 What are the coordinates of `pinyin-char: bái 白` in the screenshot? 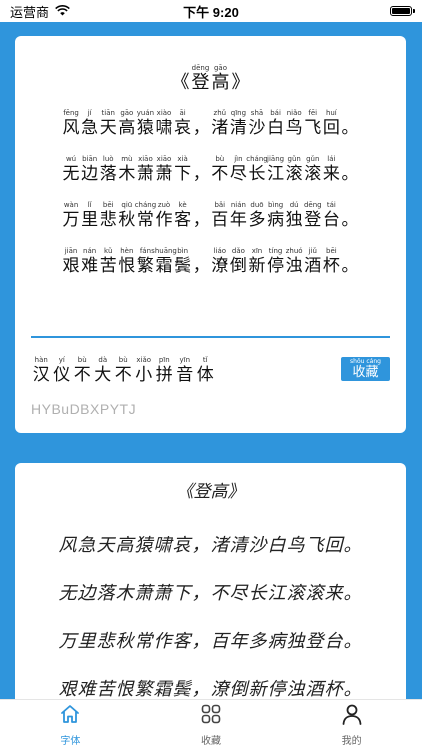 It's located at (275, 123).